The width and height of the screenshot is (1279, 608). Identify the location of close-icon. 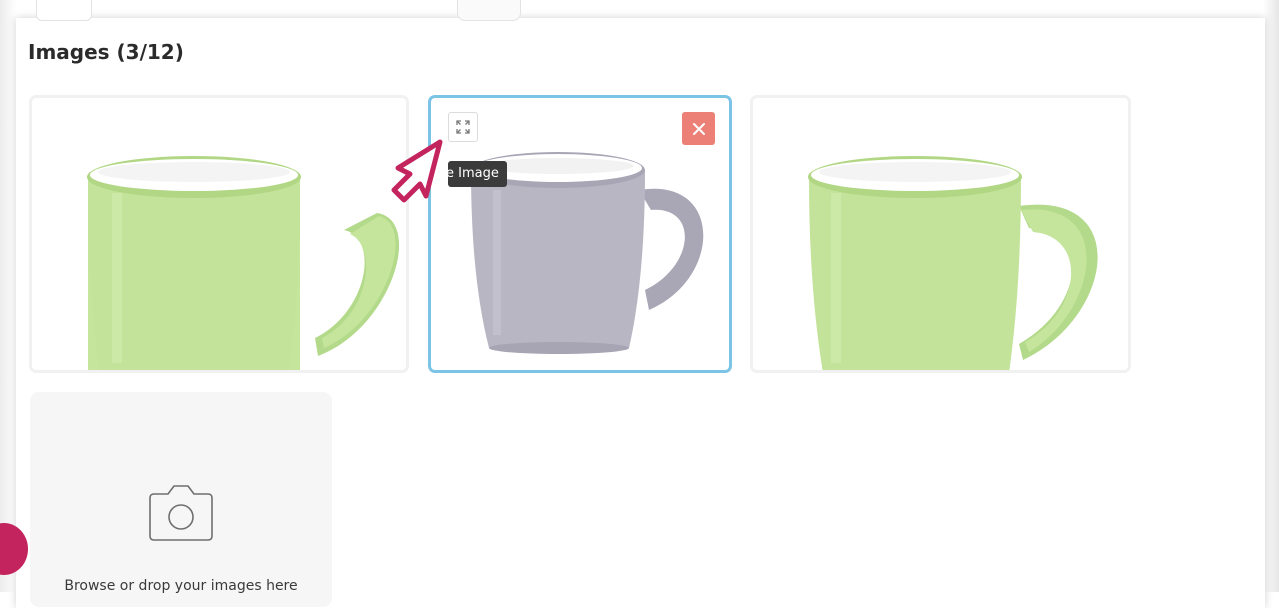
(698, 128).